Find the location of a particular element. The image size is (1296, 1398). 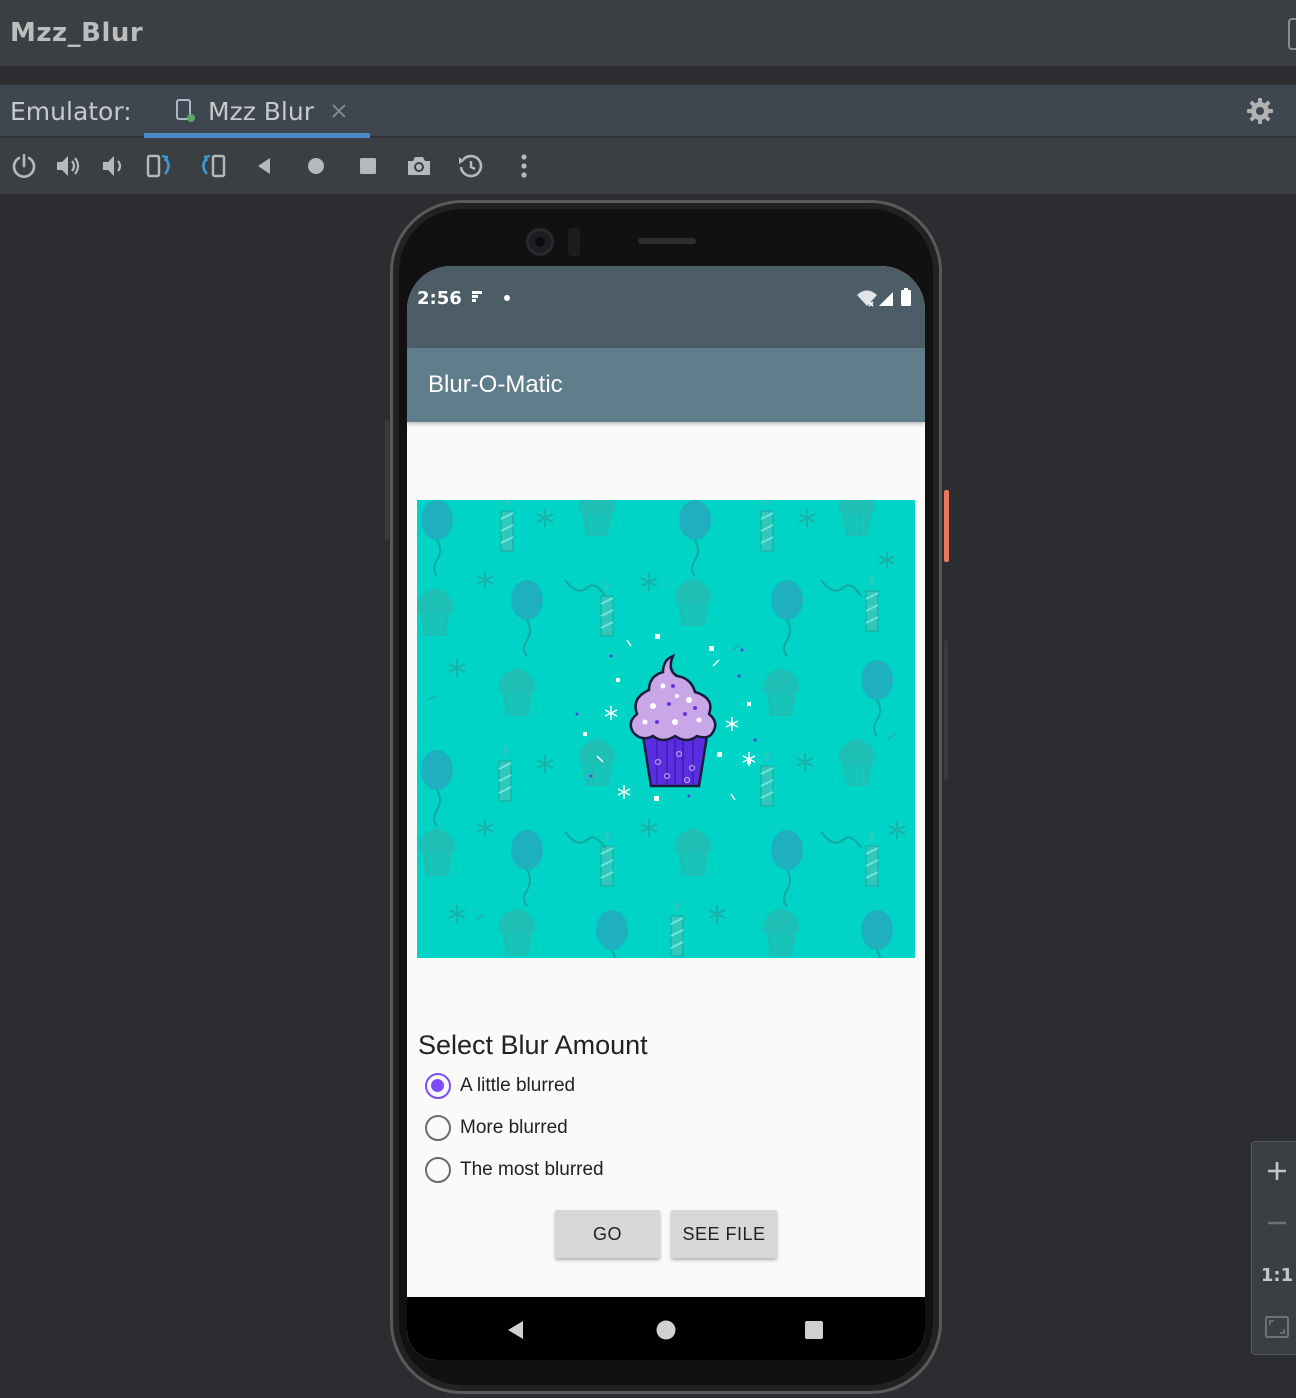

snapshot-icon is located at coordinates (471, 166).